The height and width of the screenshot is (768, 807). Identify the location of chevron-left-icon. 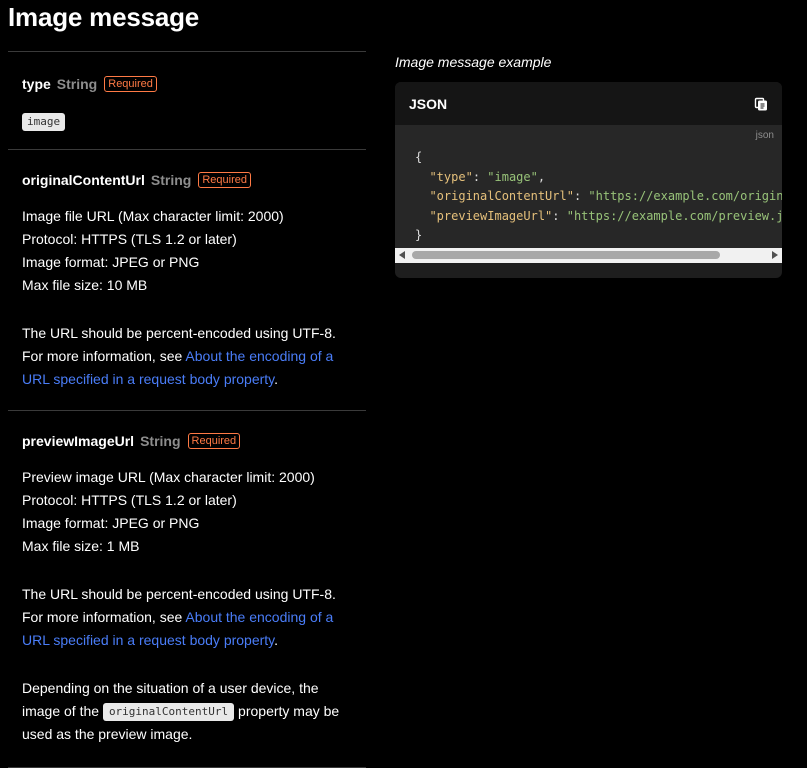
(402, 255).